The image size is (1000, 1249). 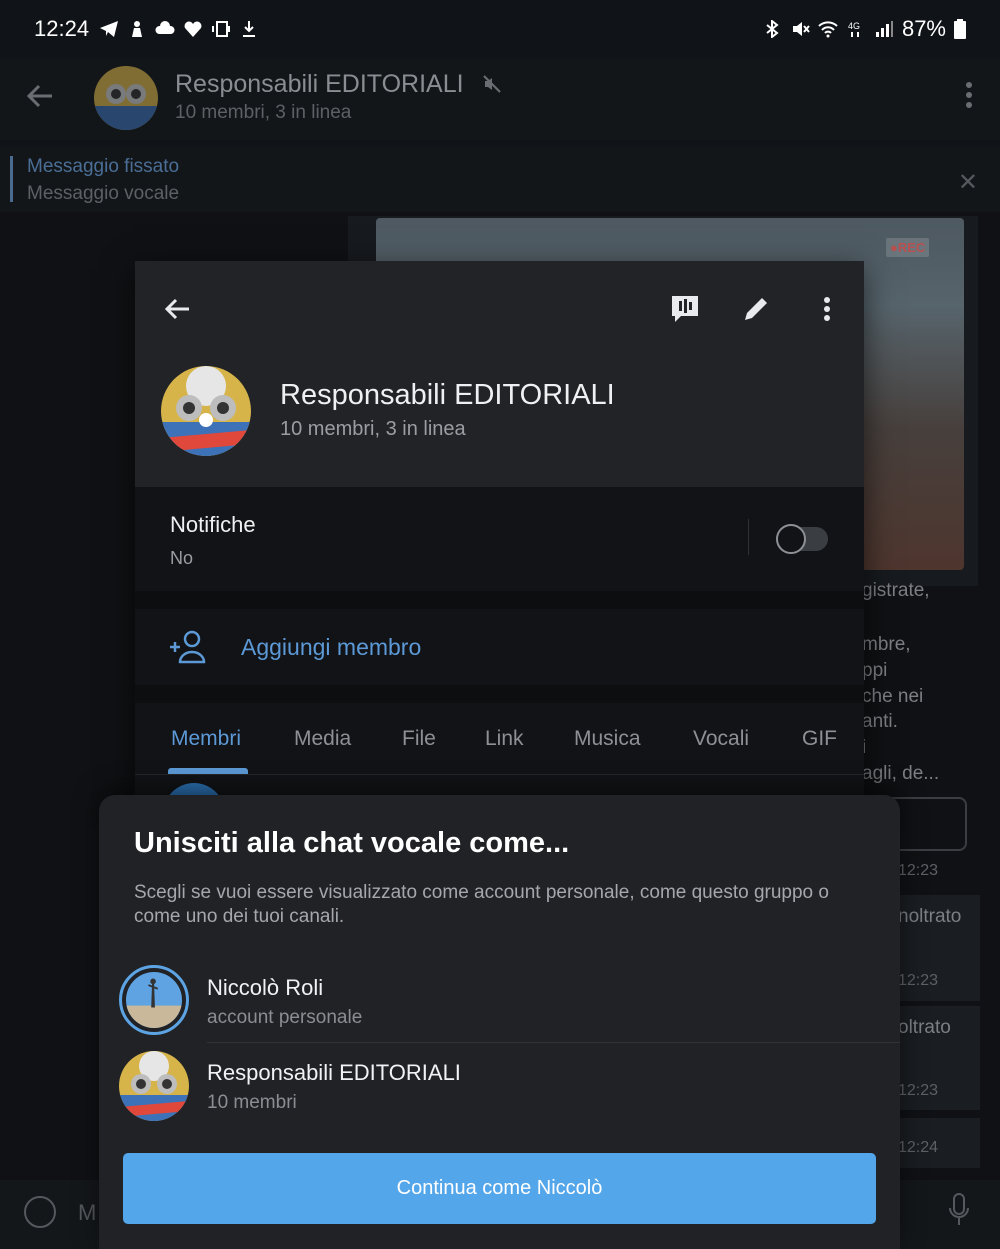 I want to click on notifications-label: Notifiche, so click(x=213, y=524).